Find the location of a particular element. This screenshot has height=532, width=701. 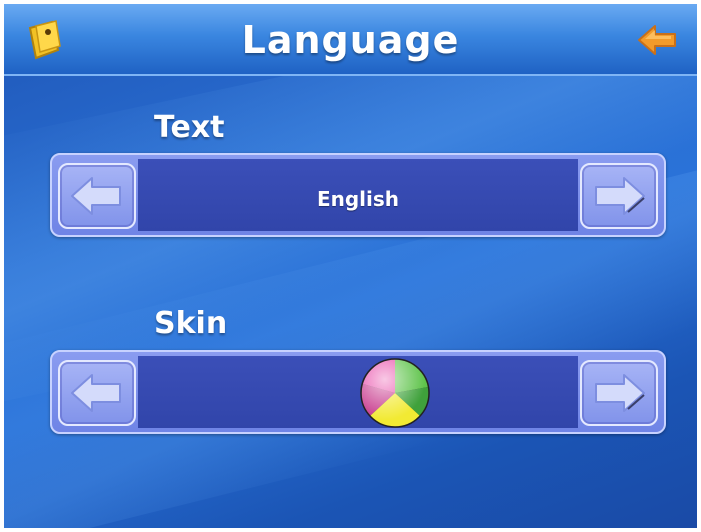

back-arrow-icon is located at coordinates (657, 40).